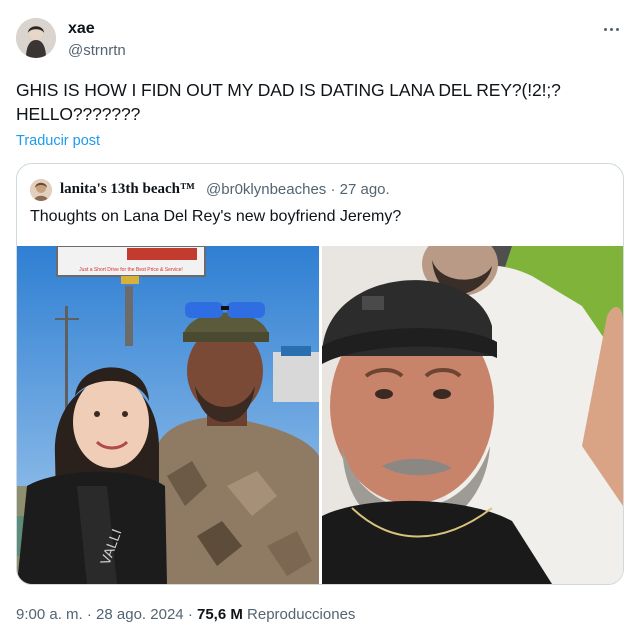  I want to click on post-time: 9:00 a. m., so click(49, 614).